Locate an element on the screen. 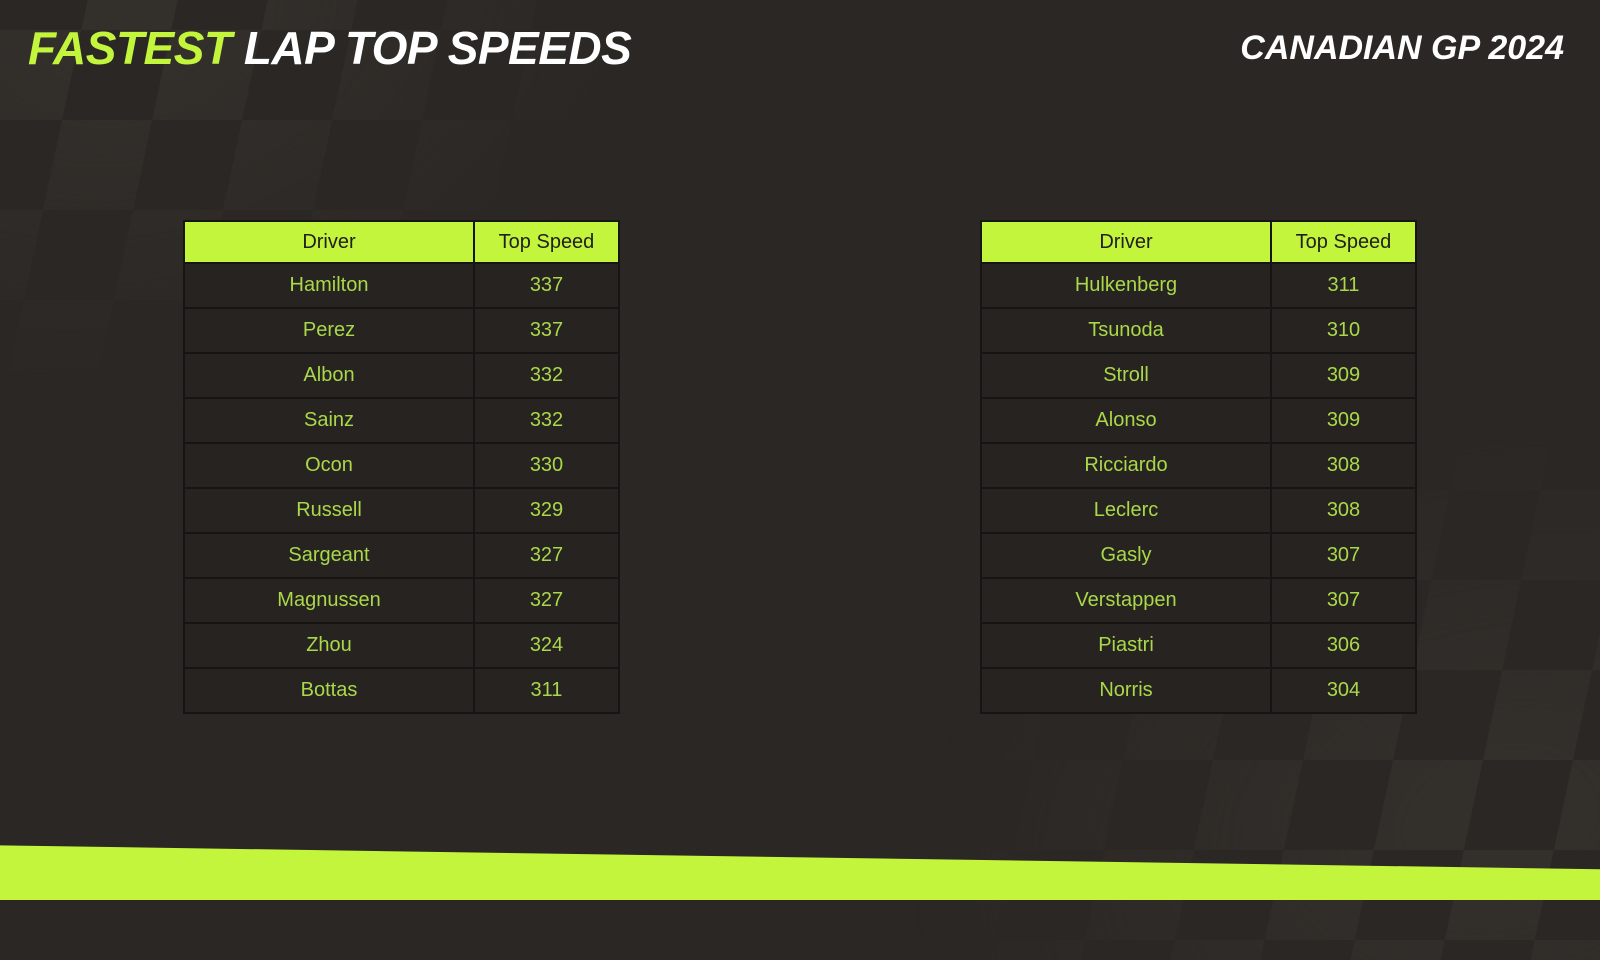 Image resolution: width=1600 pixels, height=960 pixels. cell-driver: Perez is located at coordinates (329, 330).